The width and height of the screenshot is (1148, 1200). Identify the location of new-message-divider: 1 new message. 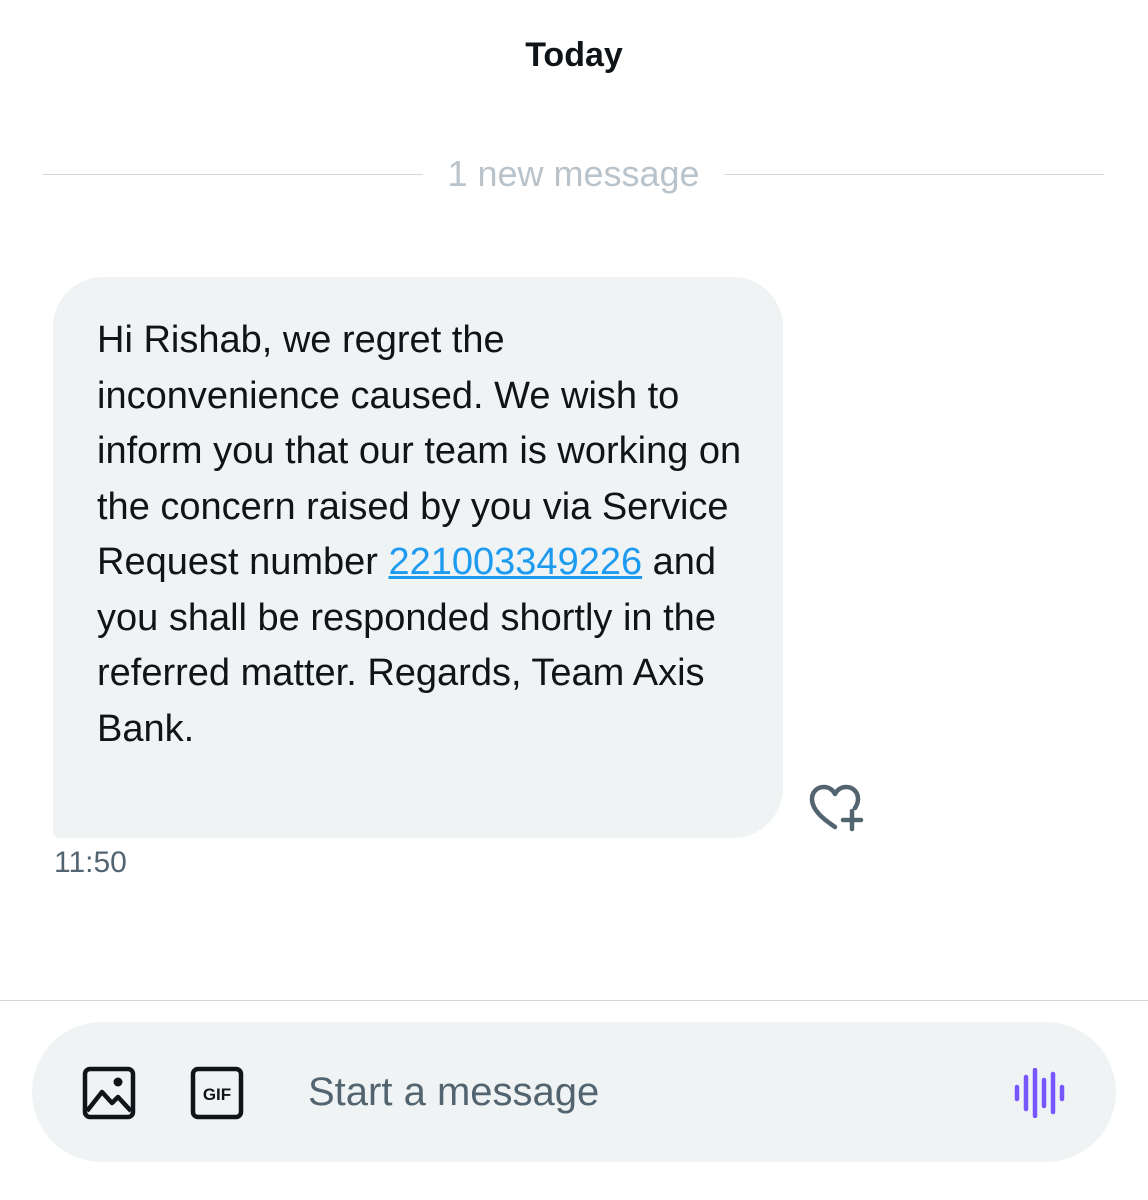
(574, 174).